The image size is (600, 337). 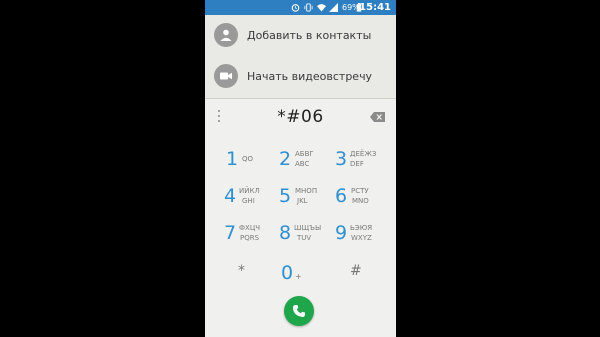 I want to click on digits-row: *#06, so click(x=300, y=118).